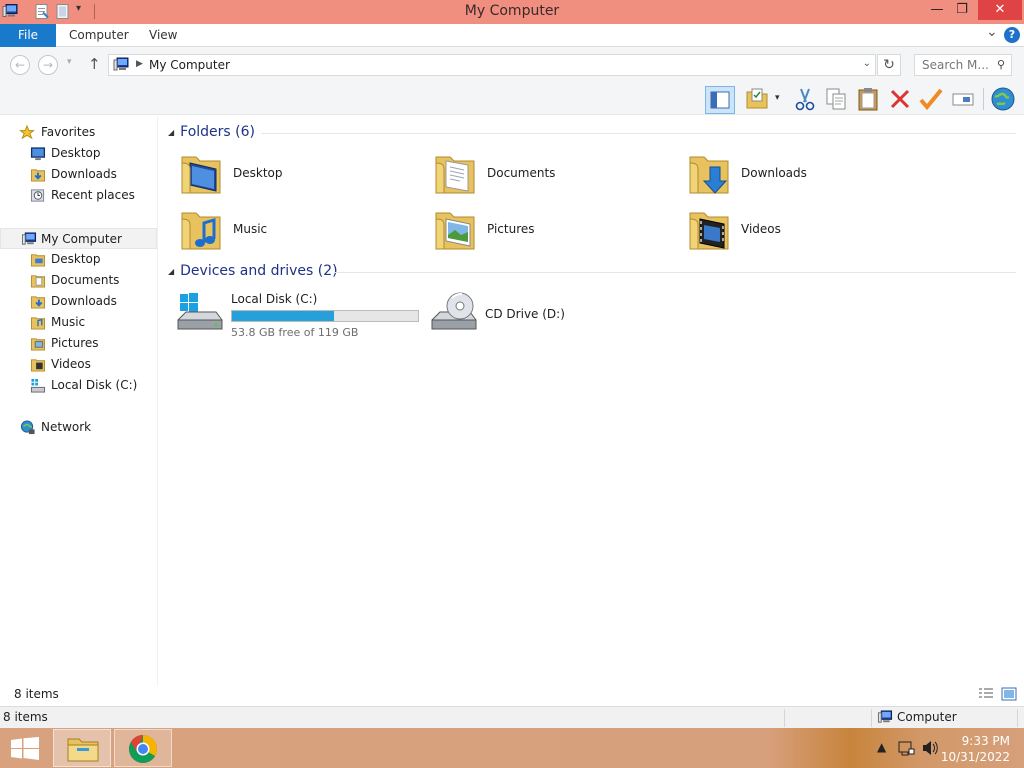 This screenshot has height=768, width=1024. Describe the element at coordinates (253, 271) in the screenshot. I see `devices-group-header: ◢ Devices and drives (2)` at that location.